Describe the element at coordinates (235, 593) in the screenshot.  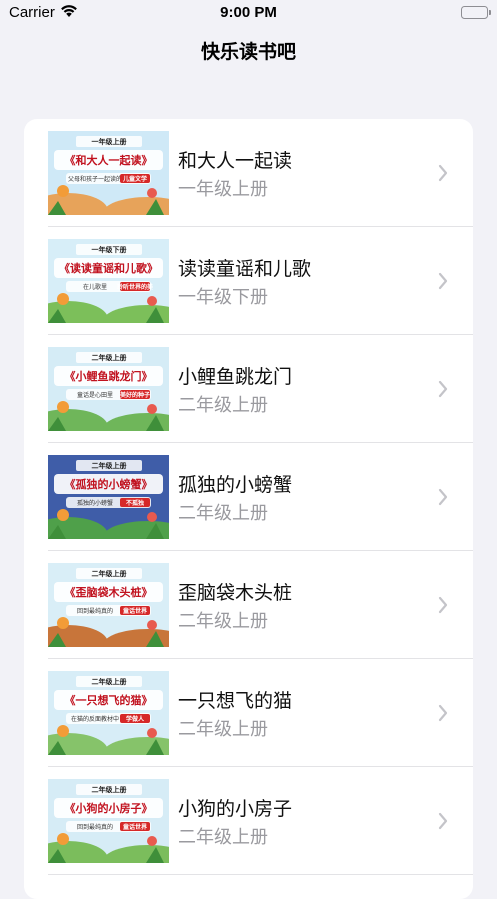
I see `book-title: 歪脑袋木头桩` at that location.